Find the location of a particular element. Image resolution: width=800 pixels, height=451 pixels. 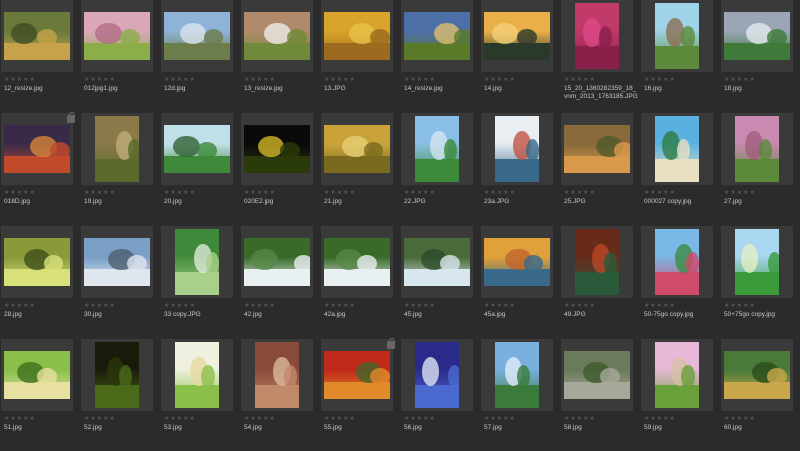

thumbnail-cell: ★★★★★ 23a.JPG is located at coordinates (520, 169).